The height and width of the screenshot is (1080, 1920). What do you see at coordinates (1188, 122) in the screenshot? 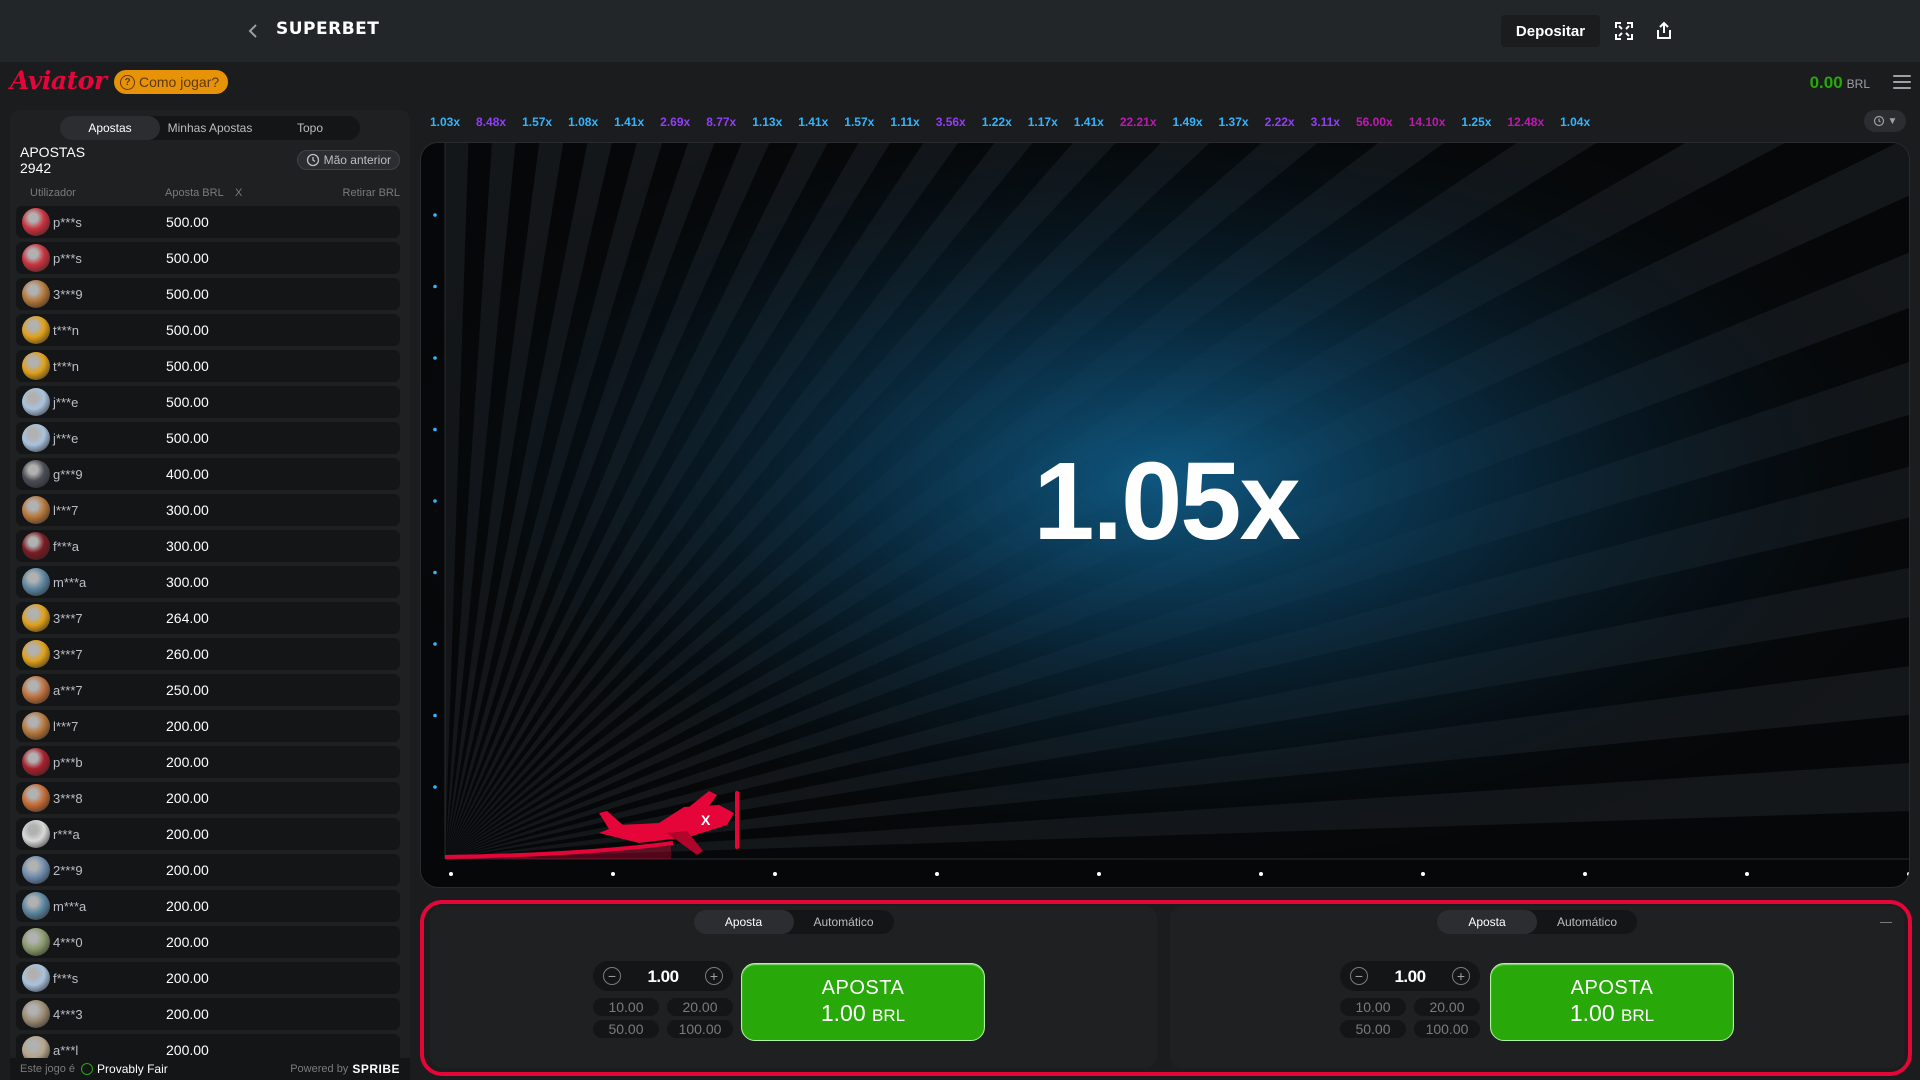
I see `payout-badge: 1.49x` at bounding box center [1188, 122].